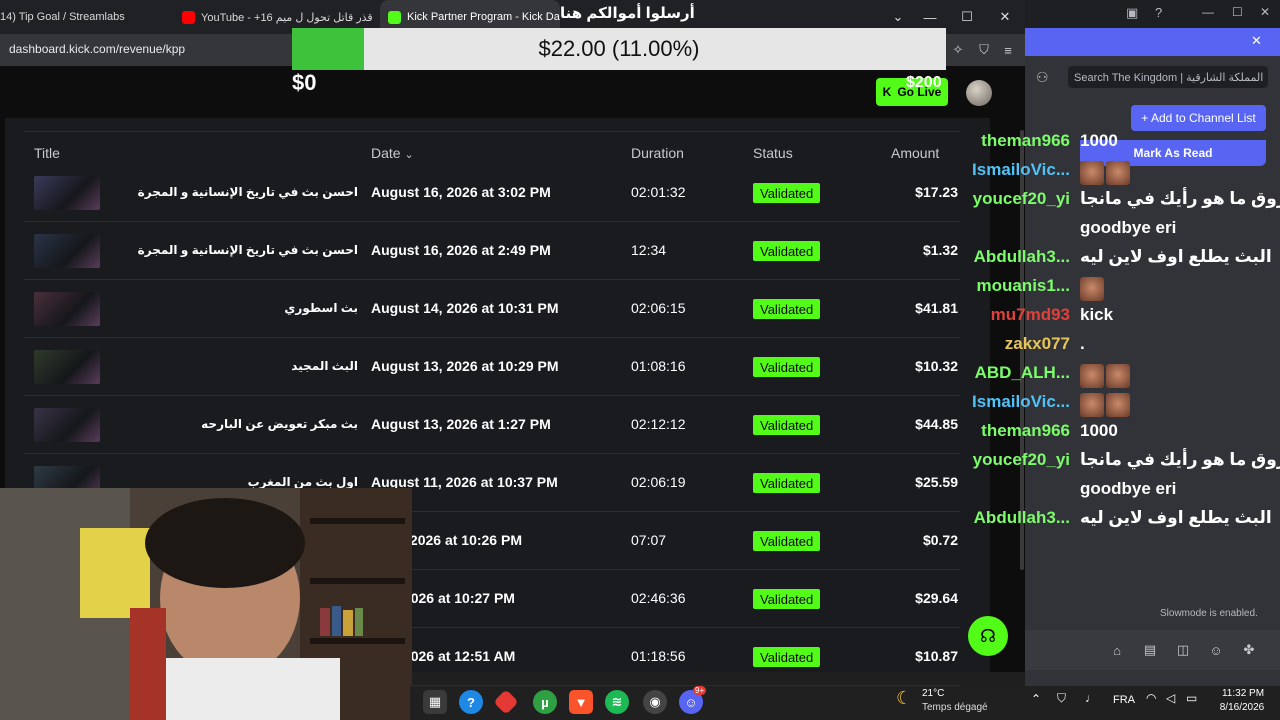 The width and height of the screenshot is (1280, 720). What do you see at coordinates (581, 702) in the screenshot?
I see `brave-icon: ▼` at bounding box center [581, 702].